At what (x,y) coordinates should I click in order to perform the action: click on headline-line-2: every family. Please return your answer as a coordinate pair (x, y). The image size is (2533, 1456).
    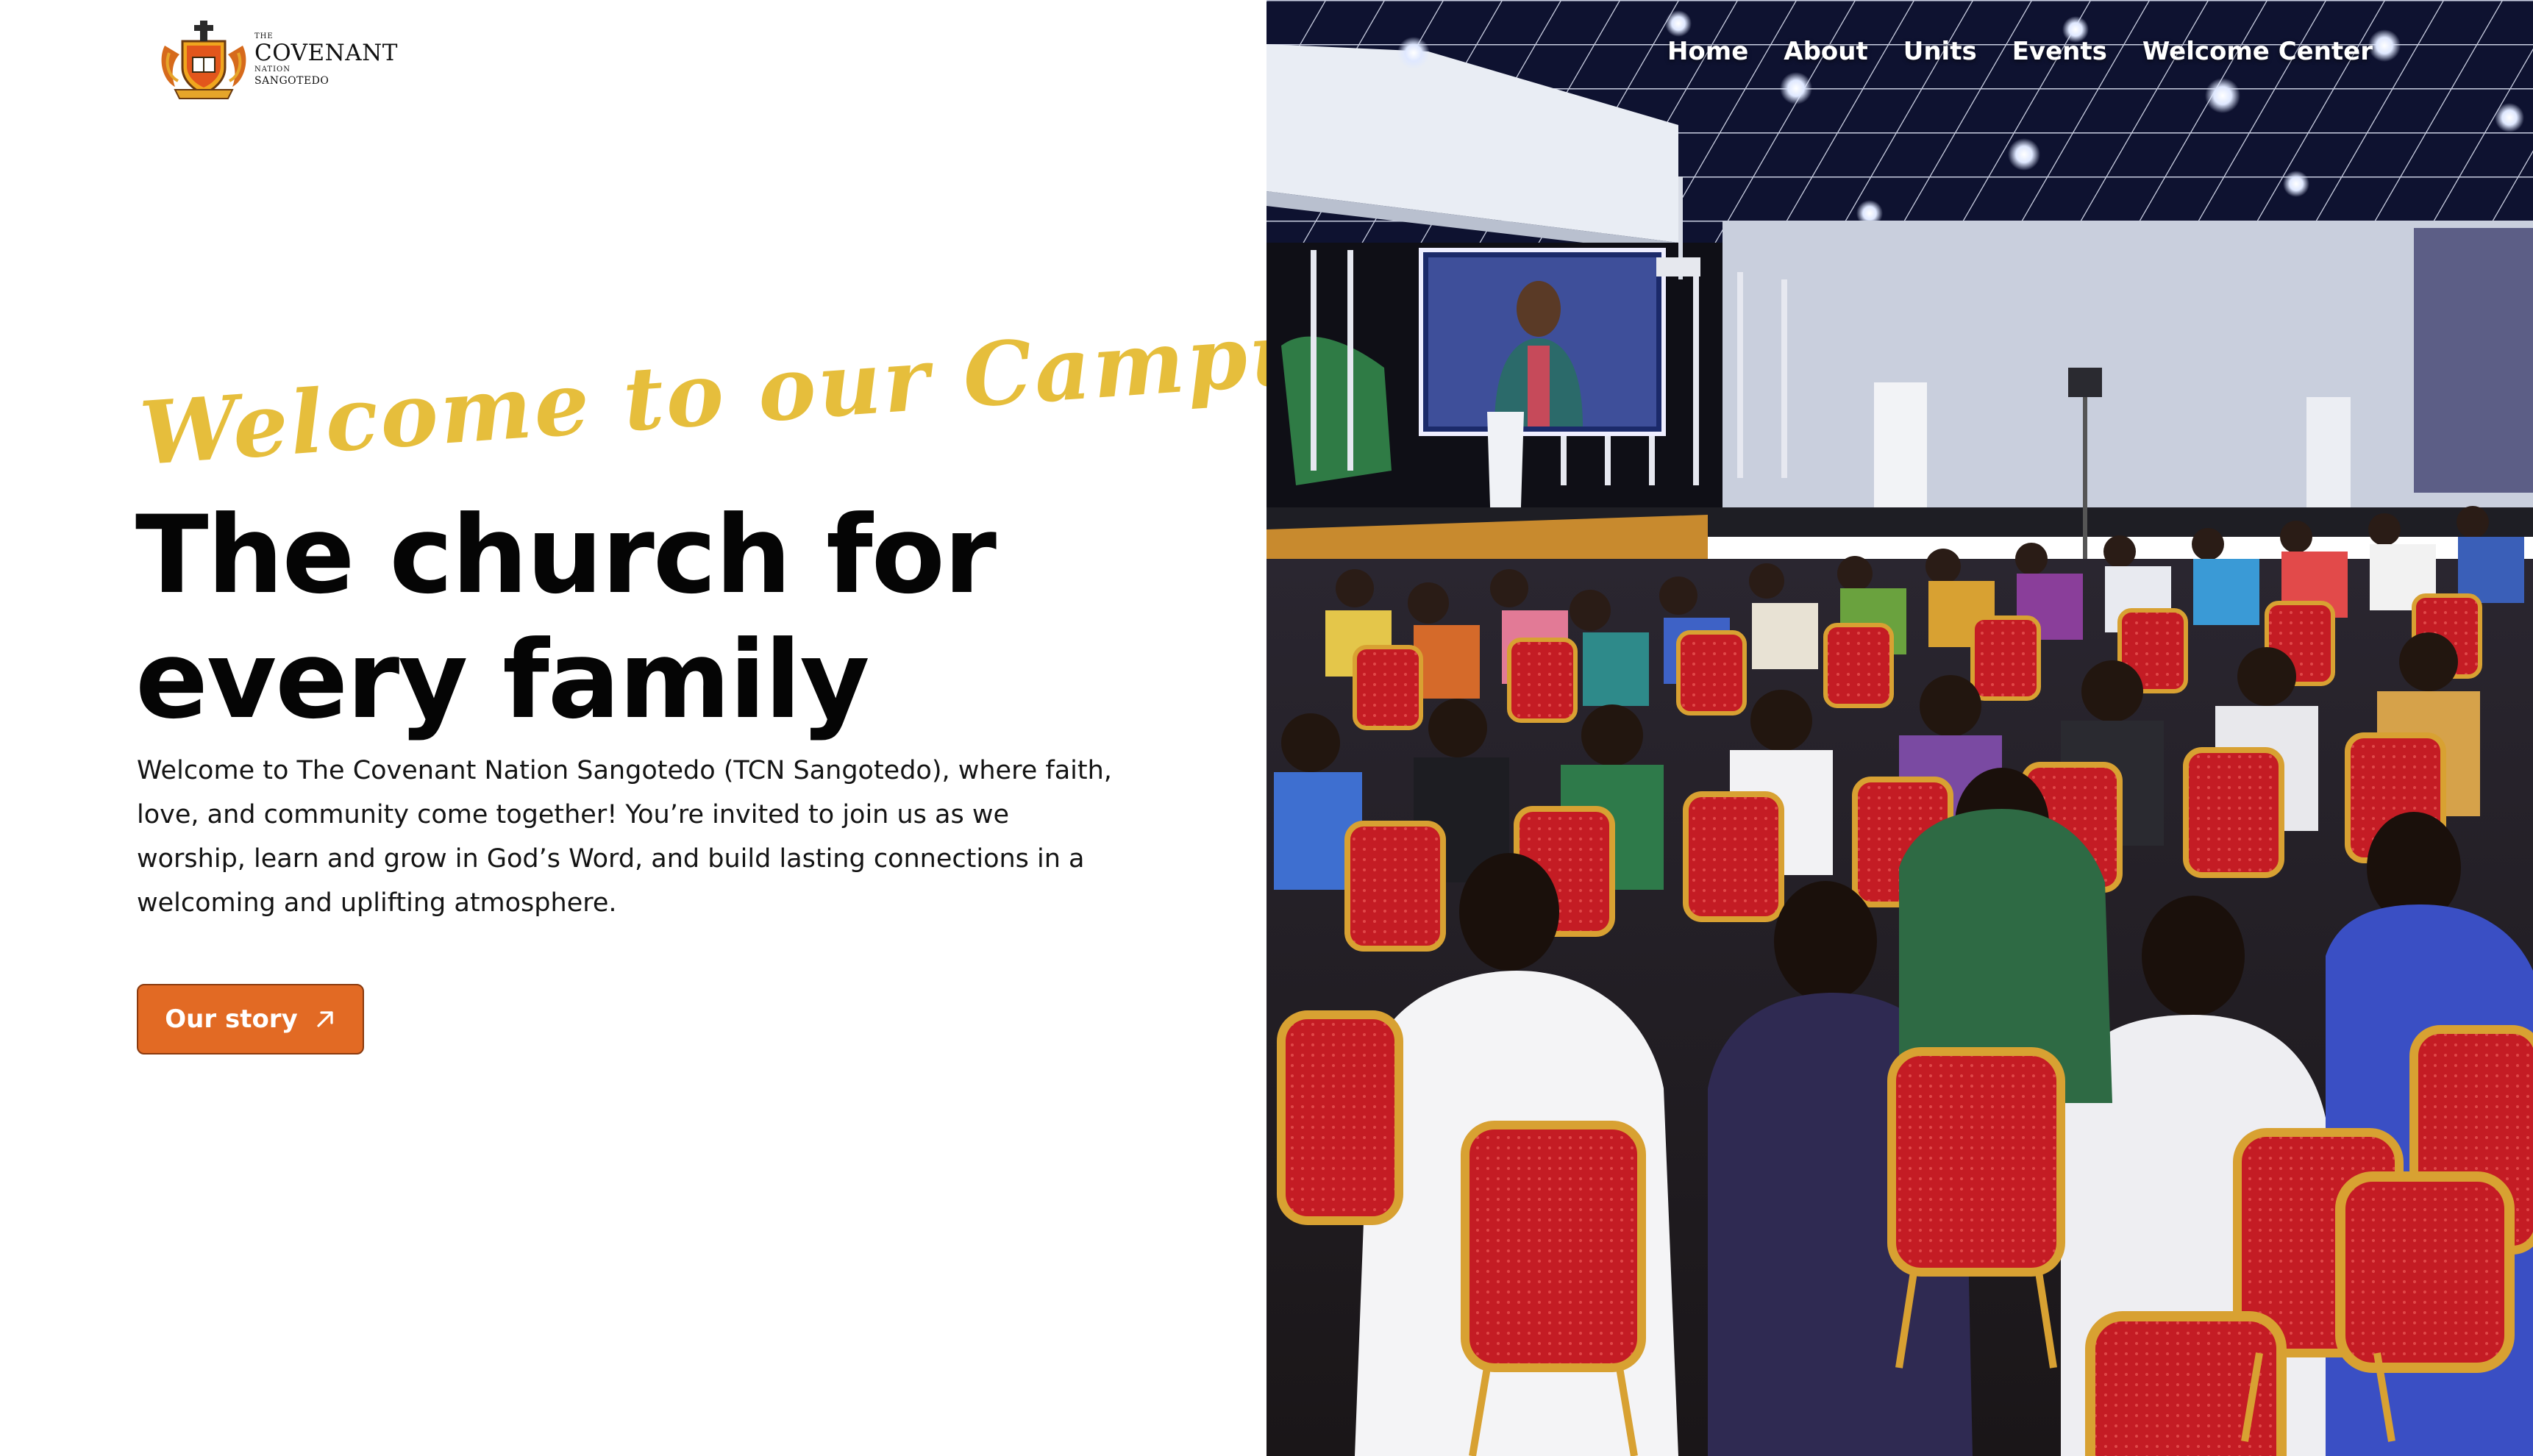
    Looking at the image, I should click on (502, 680).